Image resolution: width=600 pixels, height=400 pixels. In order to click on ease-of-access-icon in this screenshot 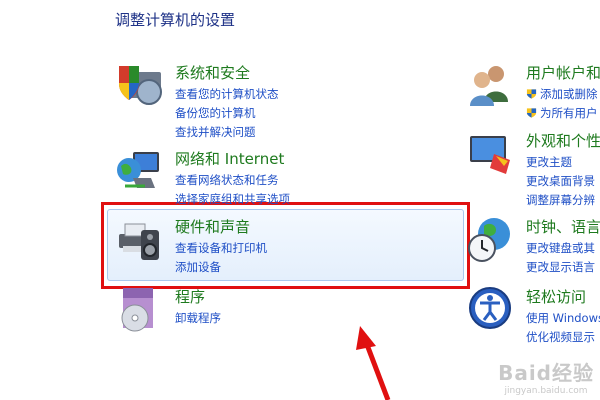, I will do `click(490, 308)`.